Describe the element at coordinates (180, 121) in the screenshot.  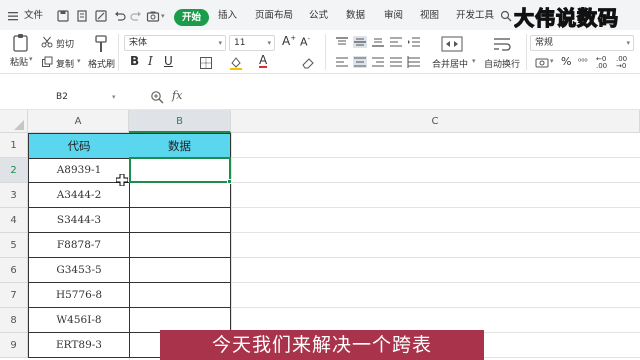
I see `column-header-b: B` at that location.